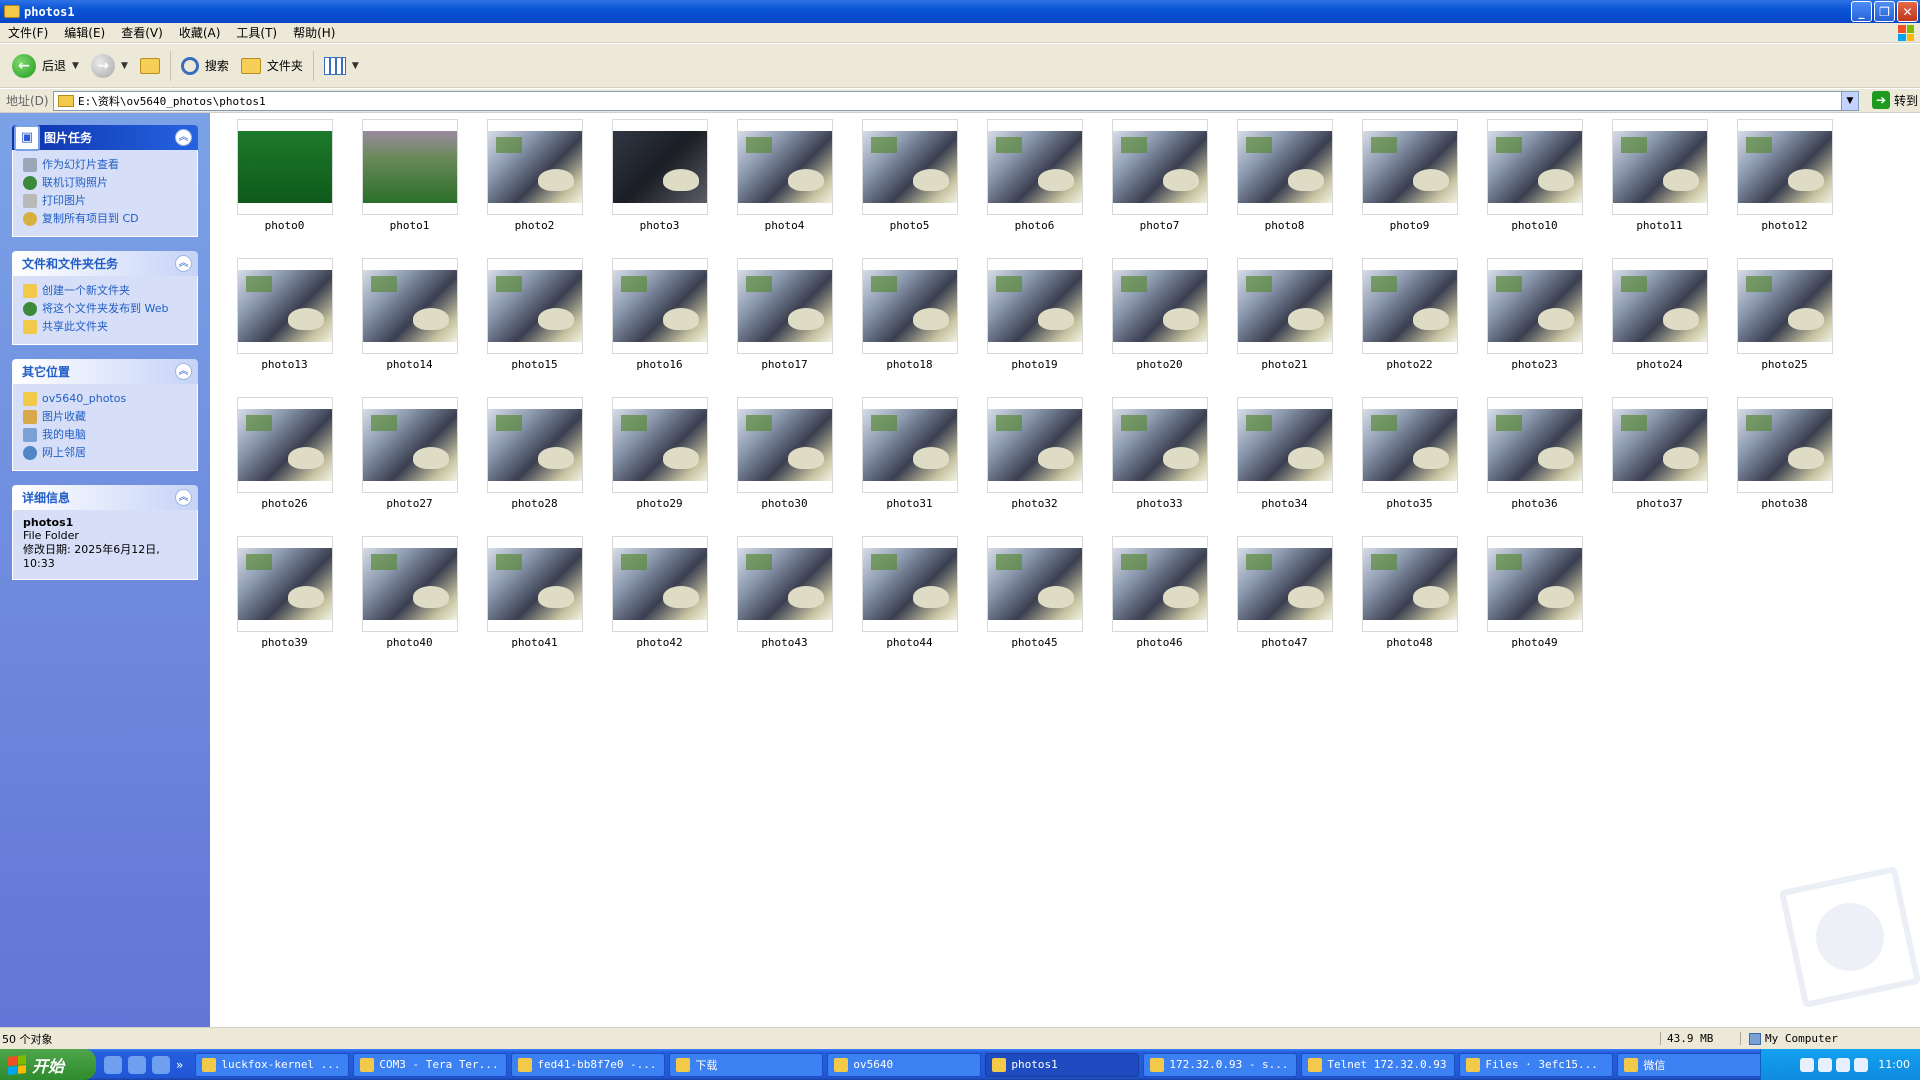 The height and width of the screenshot is (1080, 1920). Describe the element at coordinates (284, 327) in the screenshot. I see `file-thumbnail: photo13` at that location.